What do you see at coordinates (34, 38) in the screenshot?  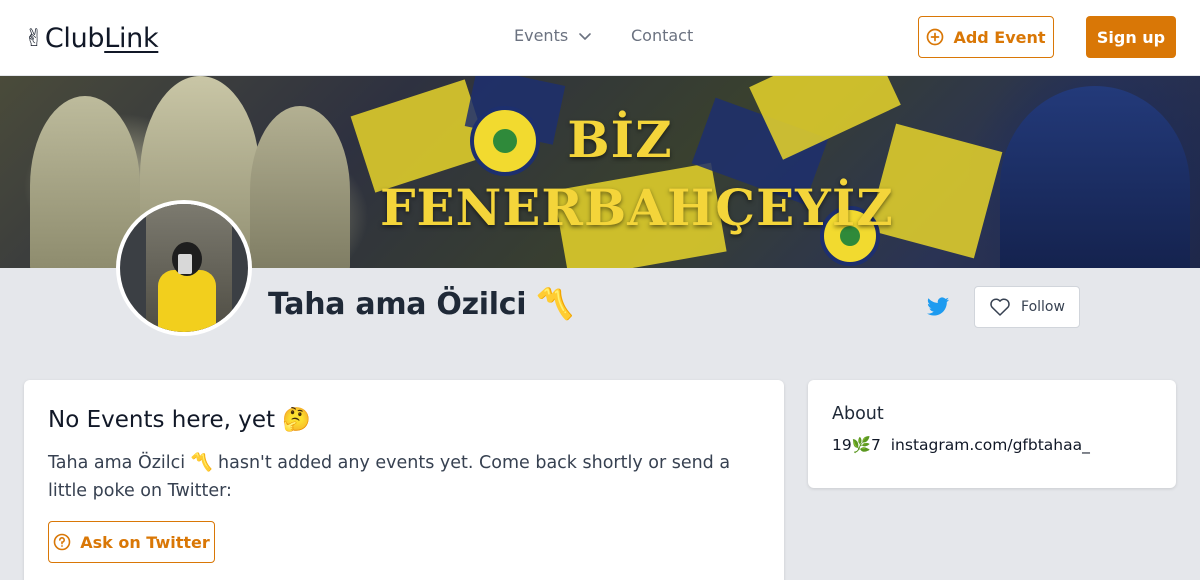 I see `victory-hand-icon: ✌` at bounding box center [34, 38].